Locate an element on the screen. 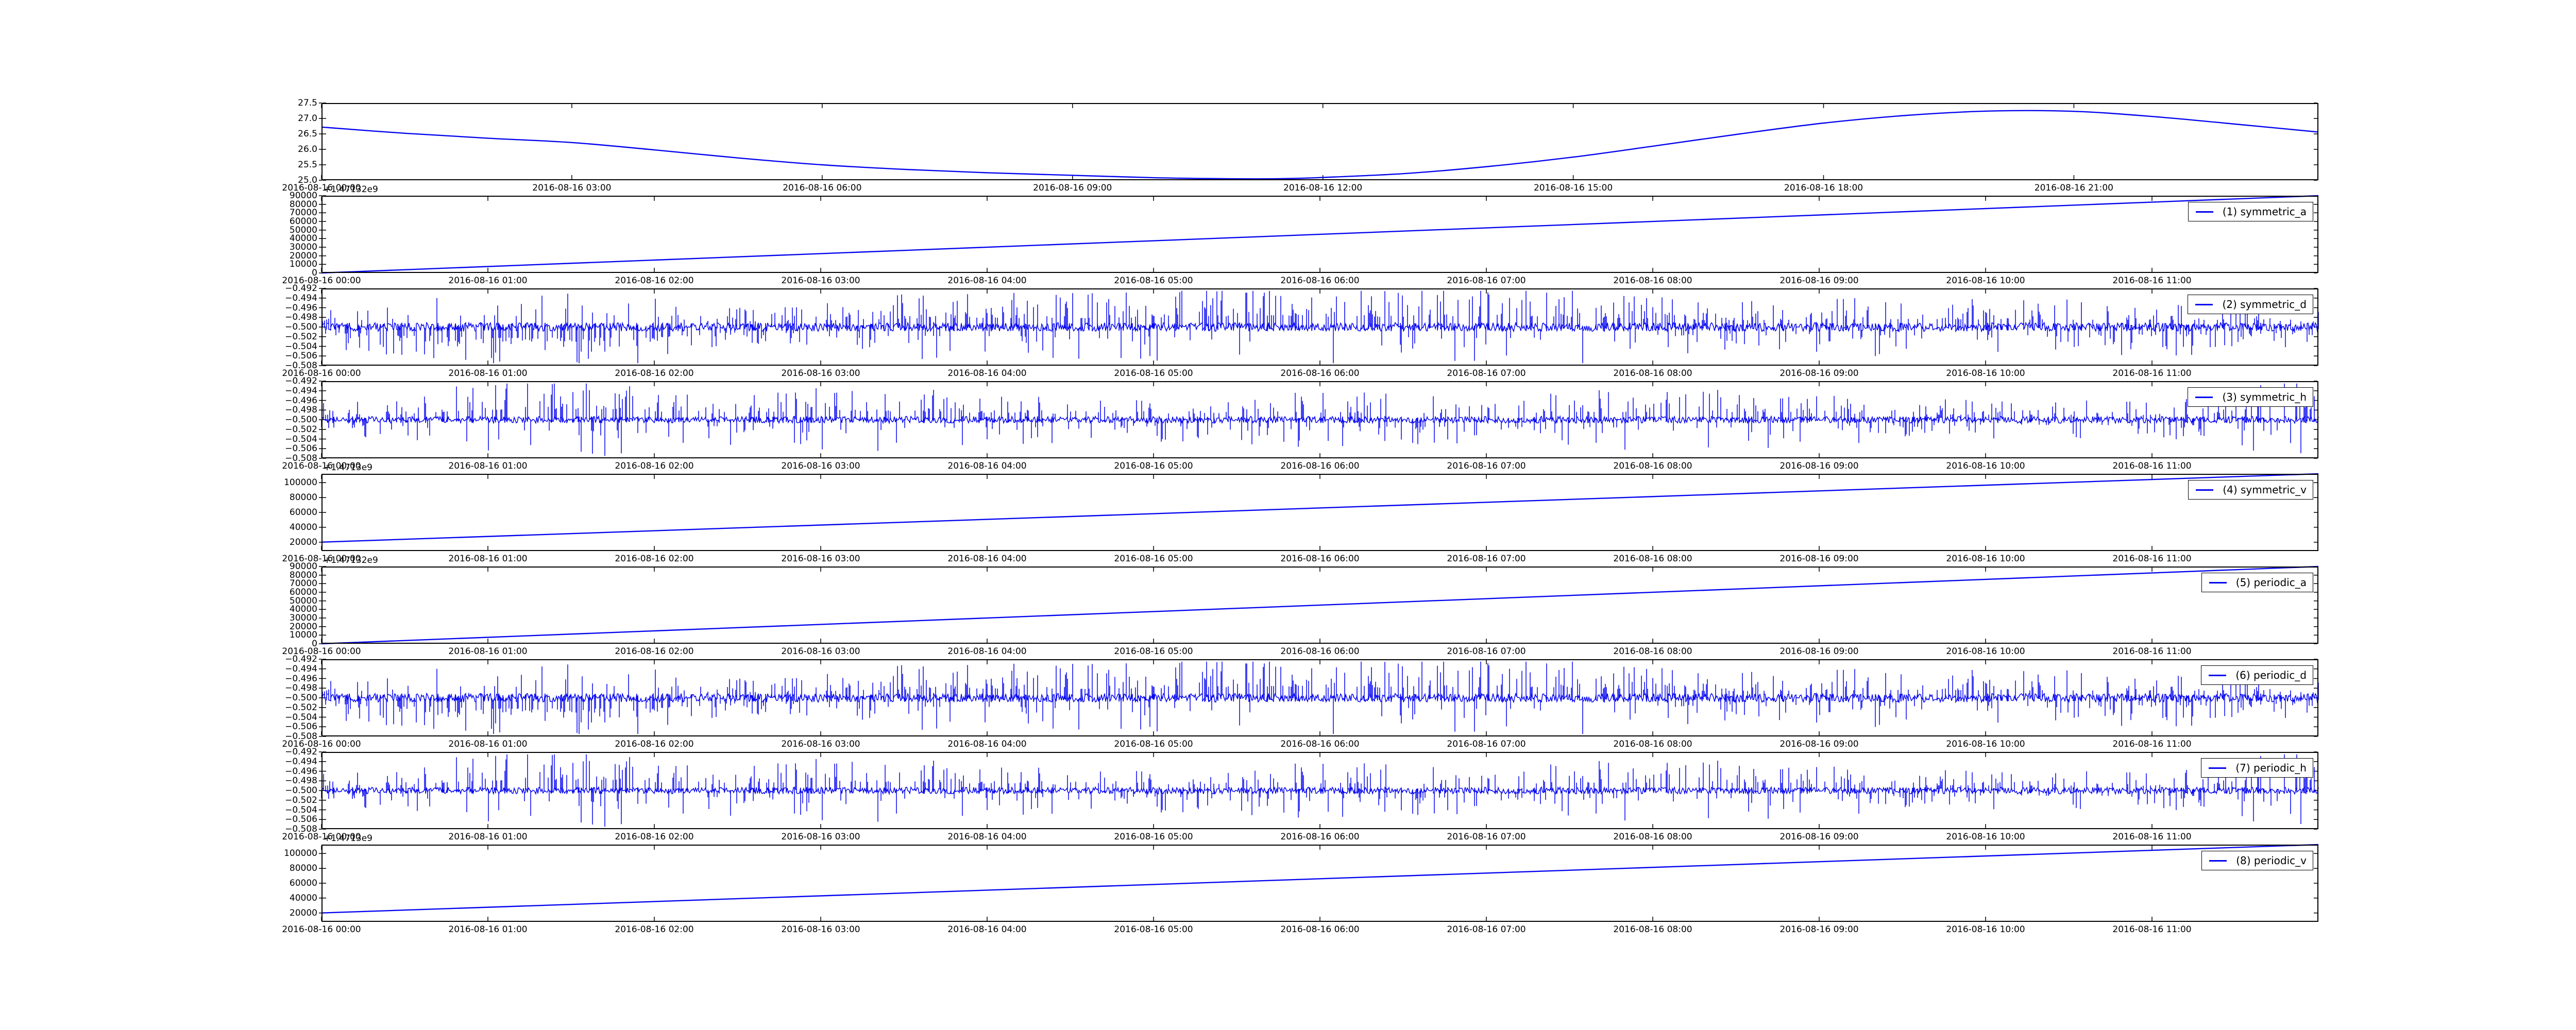 This screenshot has width=2576, height=1030. x-tick-label: 2016-08-16 08:00 is located at coordinates (1652, 929).